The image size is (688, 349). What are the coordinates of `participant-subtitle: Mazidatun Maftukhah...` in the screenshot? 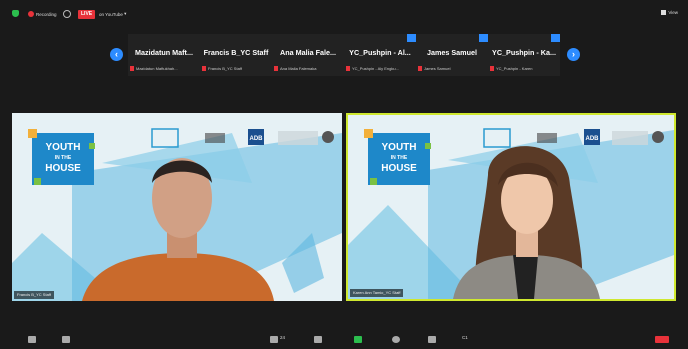 It's located at (164, 68).